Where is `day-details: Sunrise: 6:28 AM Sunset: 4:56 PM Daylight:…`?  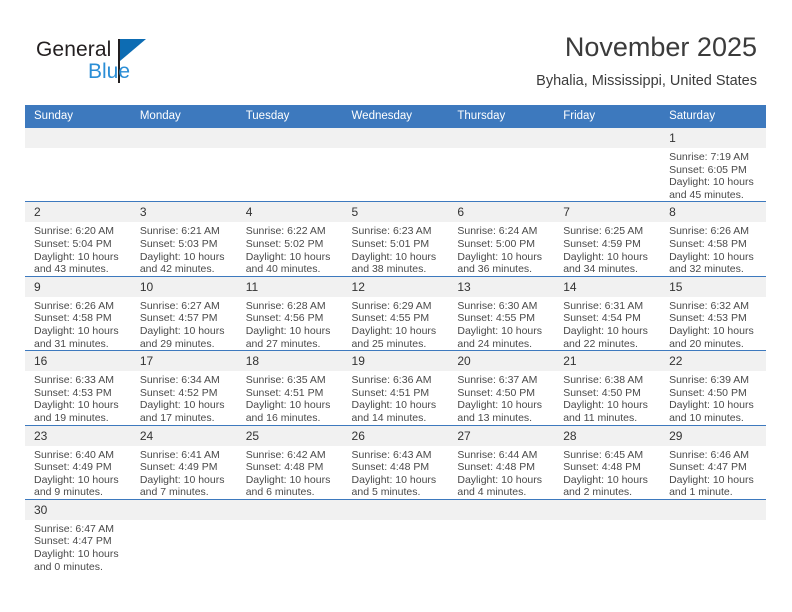 day-details: Sunrise: 6:28 AM Sunset: 4:56 PM Daylight:… is located at coordinates (290, 323).